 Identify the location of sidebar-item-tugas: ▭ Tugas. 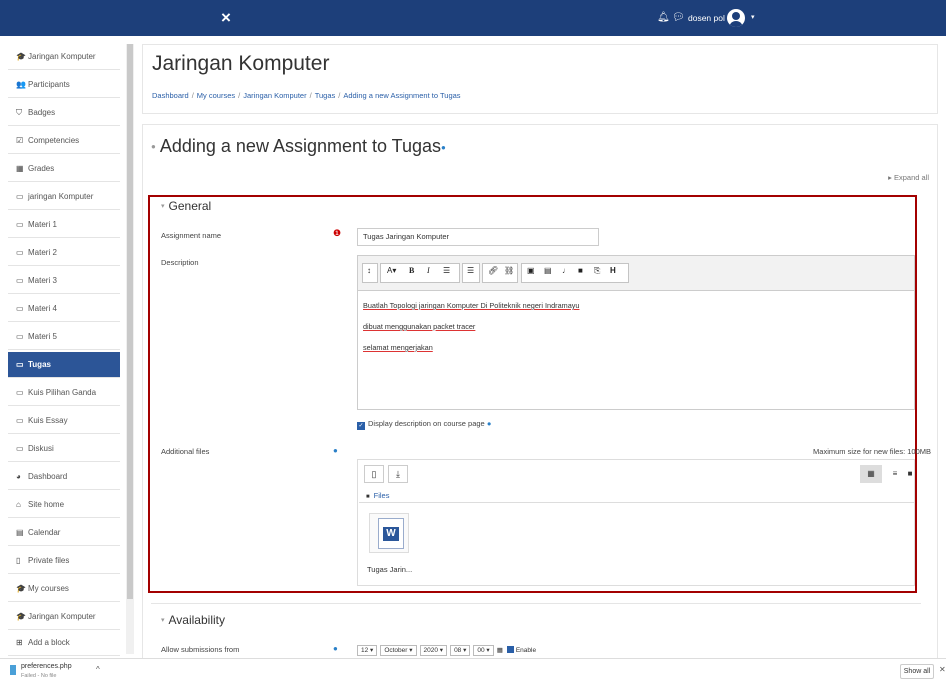
(64, 365).